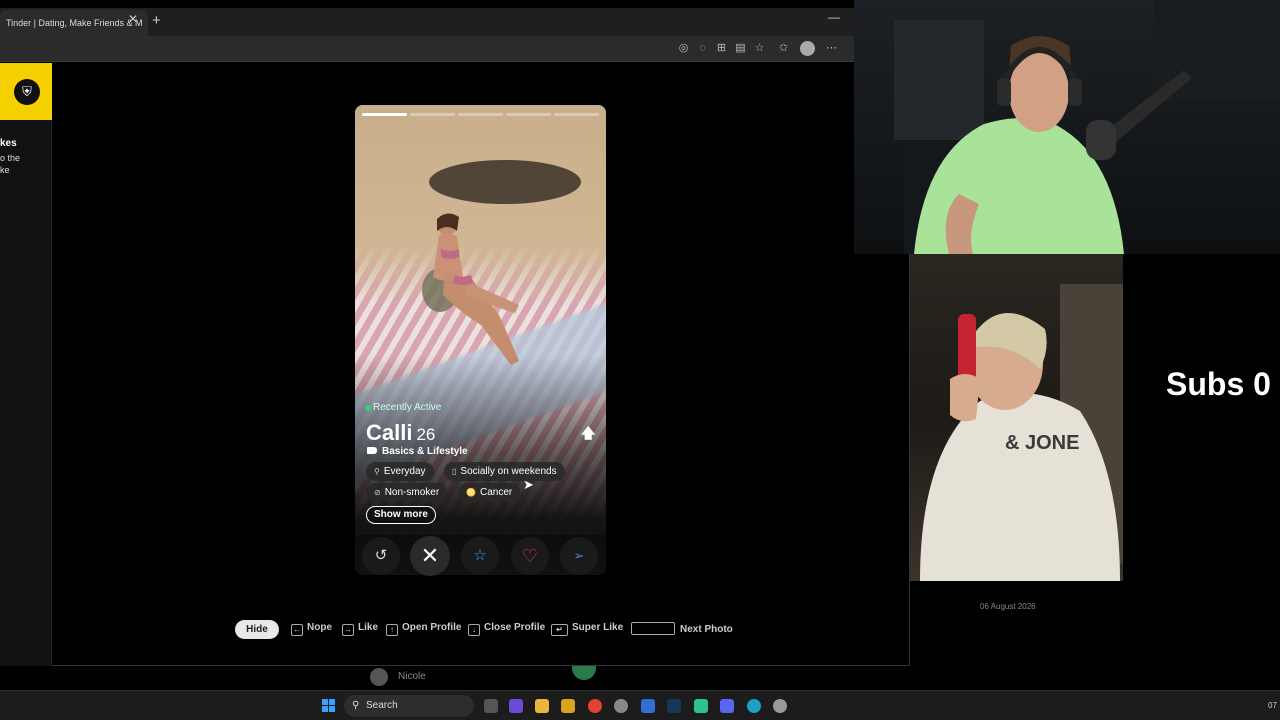  What do you see at coordinates (831, 48) in the screenshot?
I see `more-icon: ⋯` at bounding box center [831, 48].